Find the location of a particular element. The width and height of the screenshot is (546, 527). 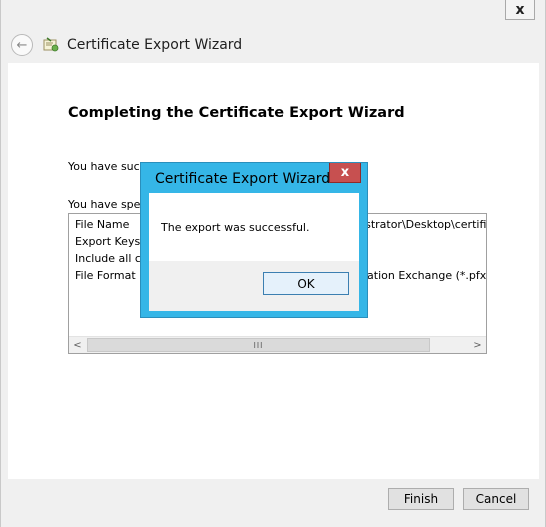

dialog-message: The export was successful. is located at coordinates (235, 227).